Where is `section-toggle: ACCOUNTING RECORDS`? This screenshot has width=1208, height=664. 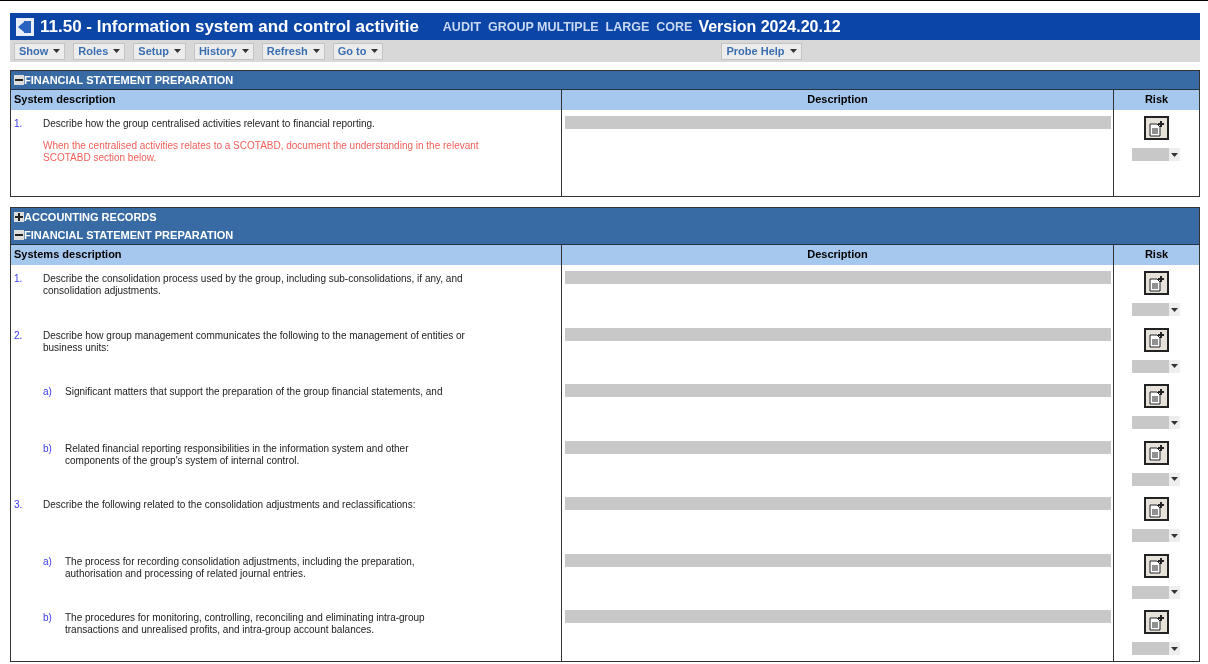 section-toggle: ACCOUNTING RECORDS is located at coordinates (85, 217).